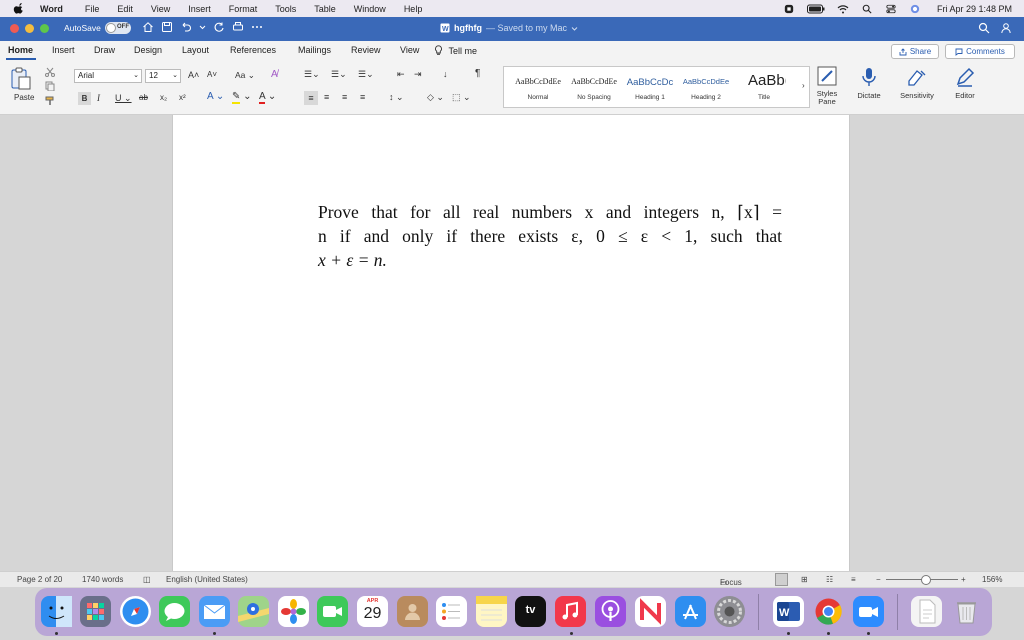 The width and height of the screenshot is (1024, 640). What do you see at coordinates (538, 87) in the screenshot?
I see `style-normal: AaBbCcDdEe Normal` at bounding box center [538, 87].